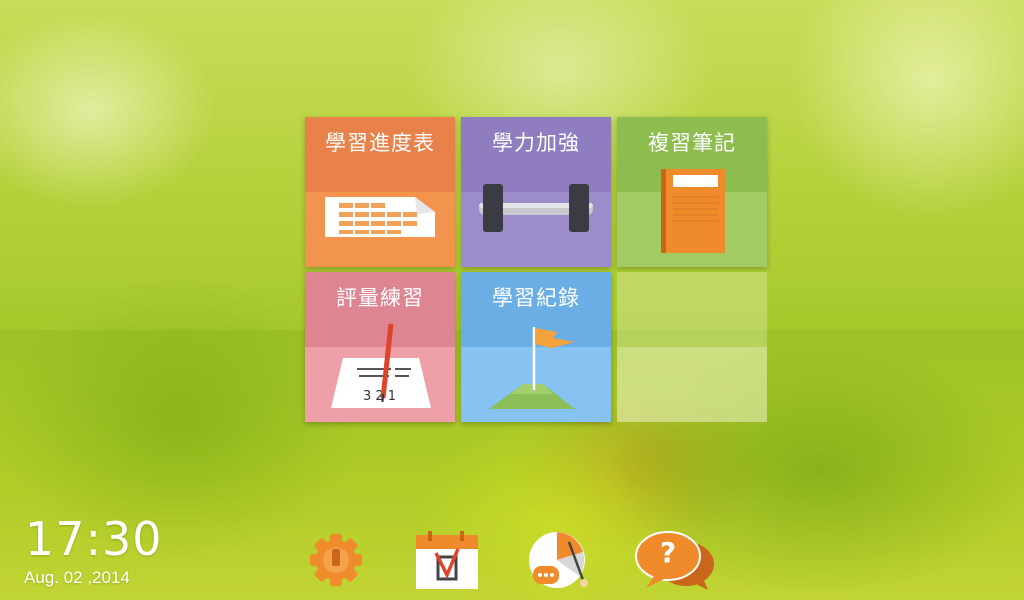 This screenshot has height=600, width=1024. Describe the element at coordinates (668, 552) in the screenshot. I see `help-symbol: ?` at that location.